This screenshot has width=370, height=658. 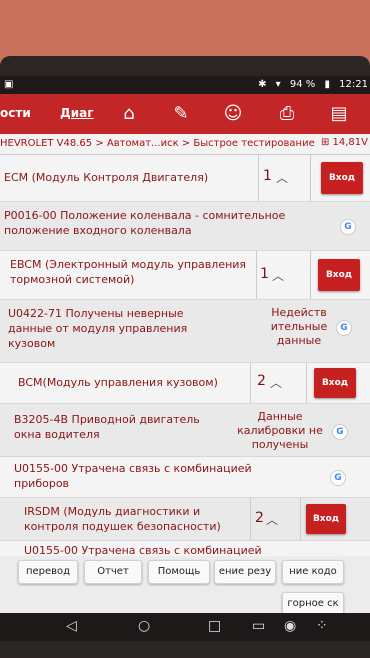 What do you see at coordinates (76, 113) in the screenshot?
I see `tab-diagnostics: Диаг` at bounding box center [76, 113].